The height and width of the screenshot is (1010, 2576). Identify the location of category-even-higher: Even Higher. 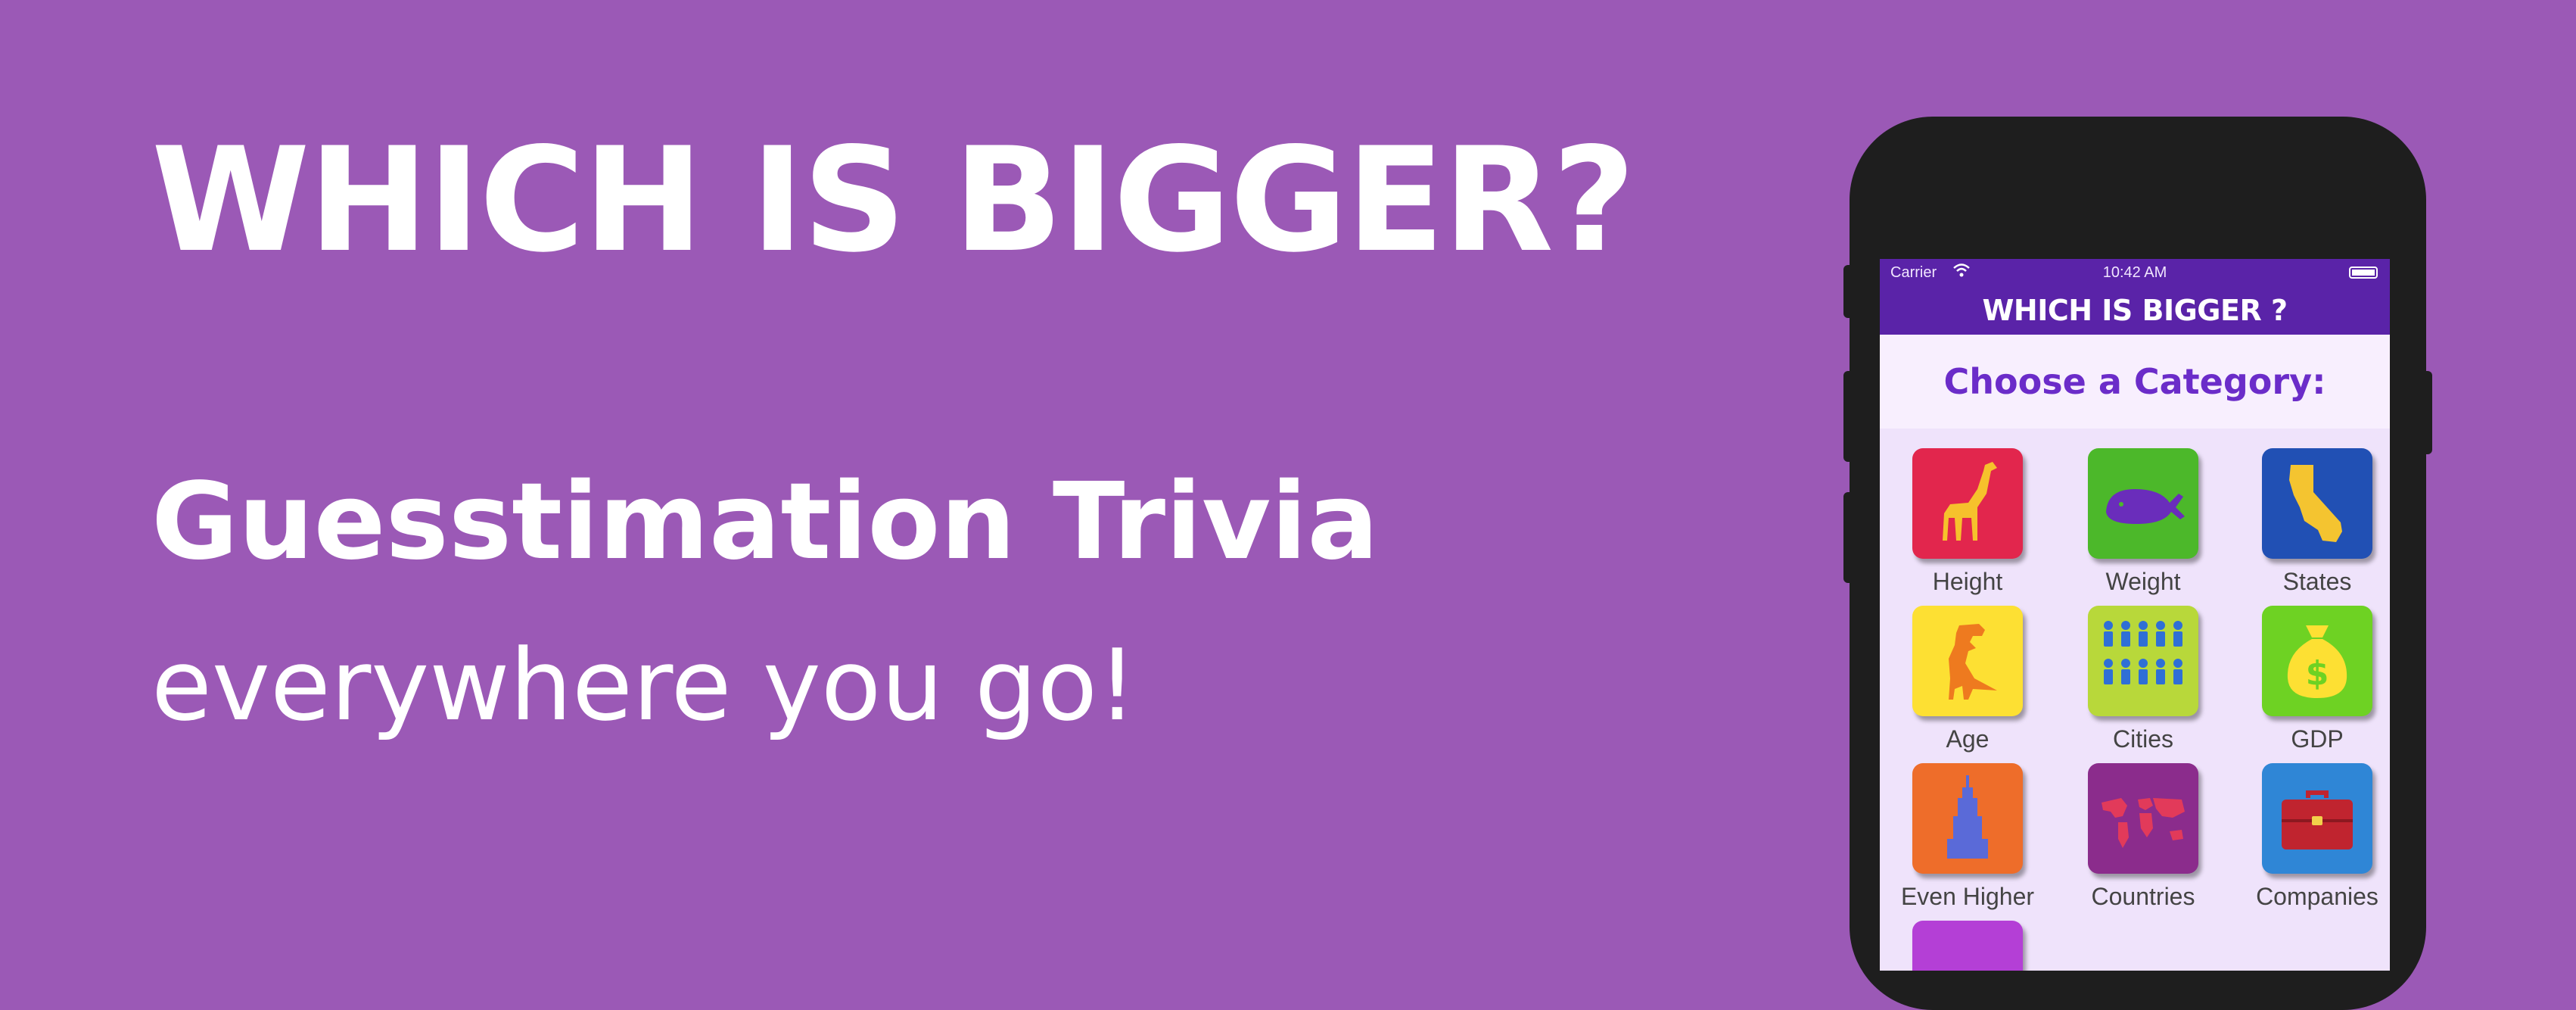
(1967, 837).